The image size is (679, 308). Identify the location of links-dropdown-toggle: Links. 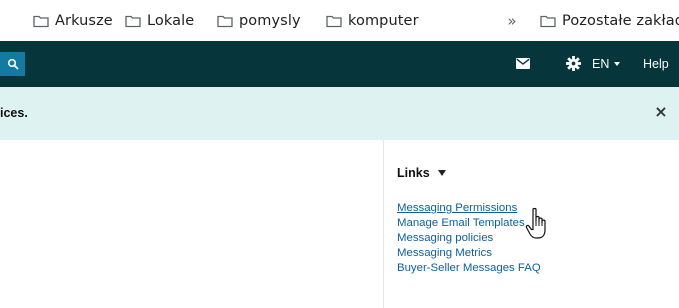
(421, 173).